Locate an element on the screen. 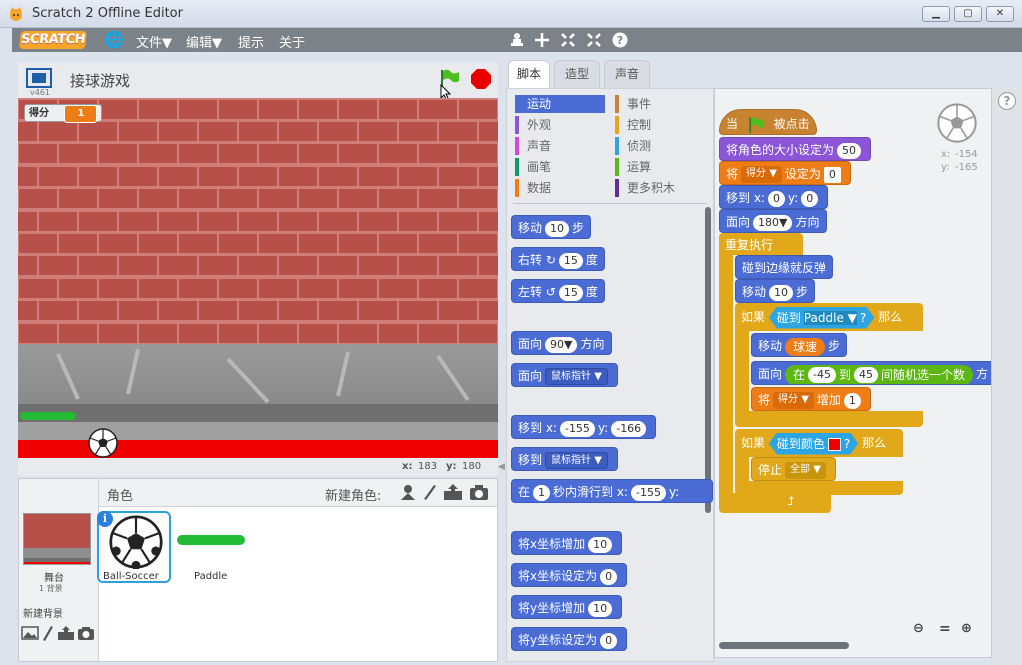 The width and height of the screenshot is (1022, 665). tab-sounds: 声音 is located at coordinates (627, 74).